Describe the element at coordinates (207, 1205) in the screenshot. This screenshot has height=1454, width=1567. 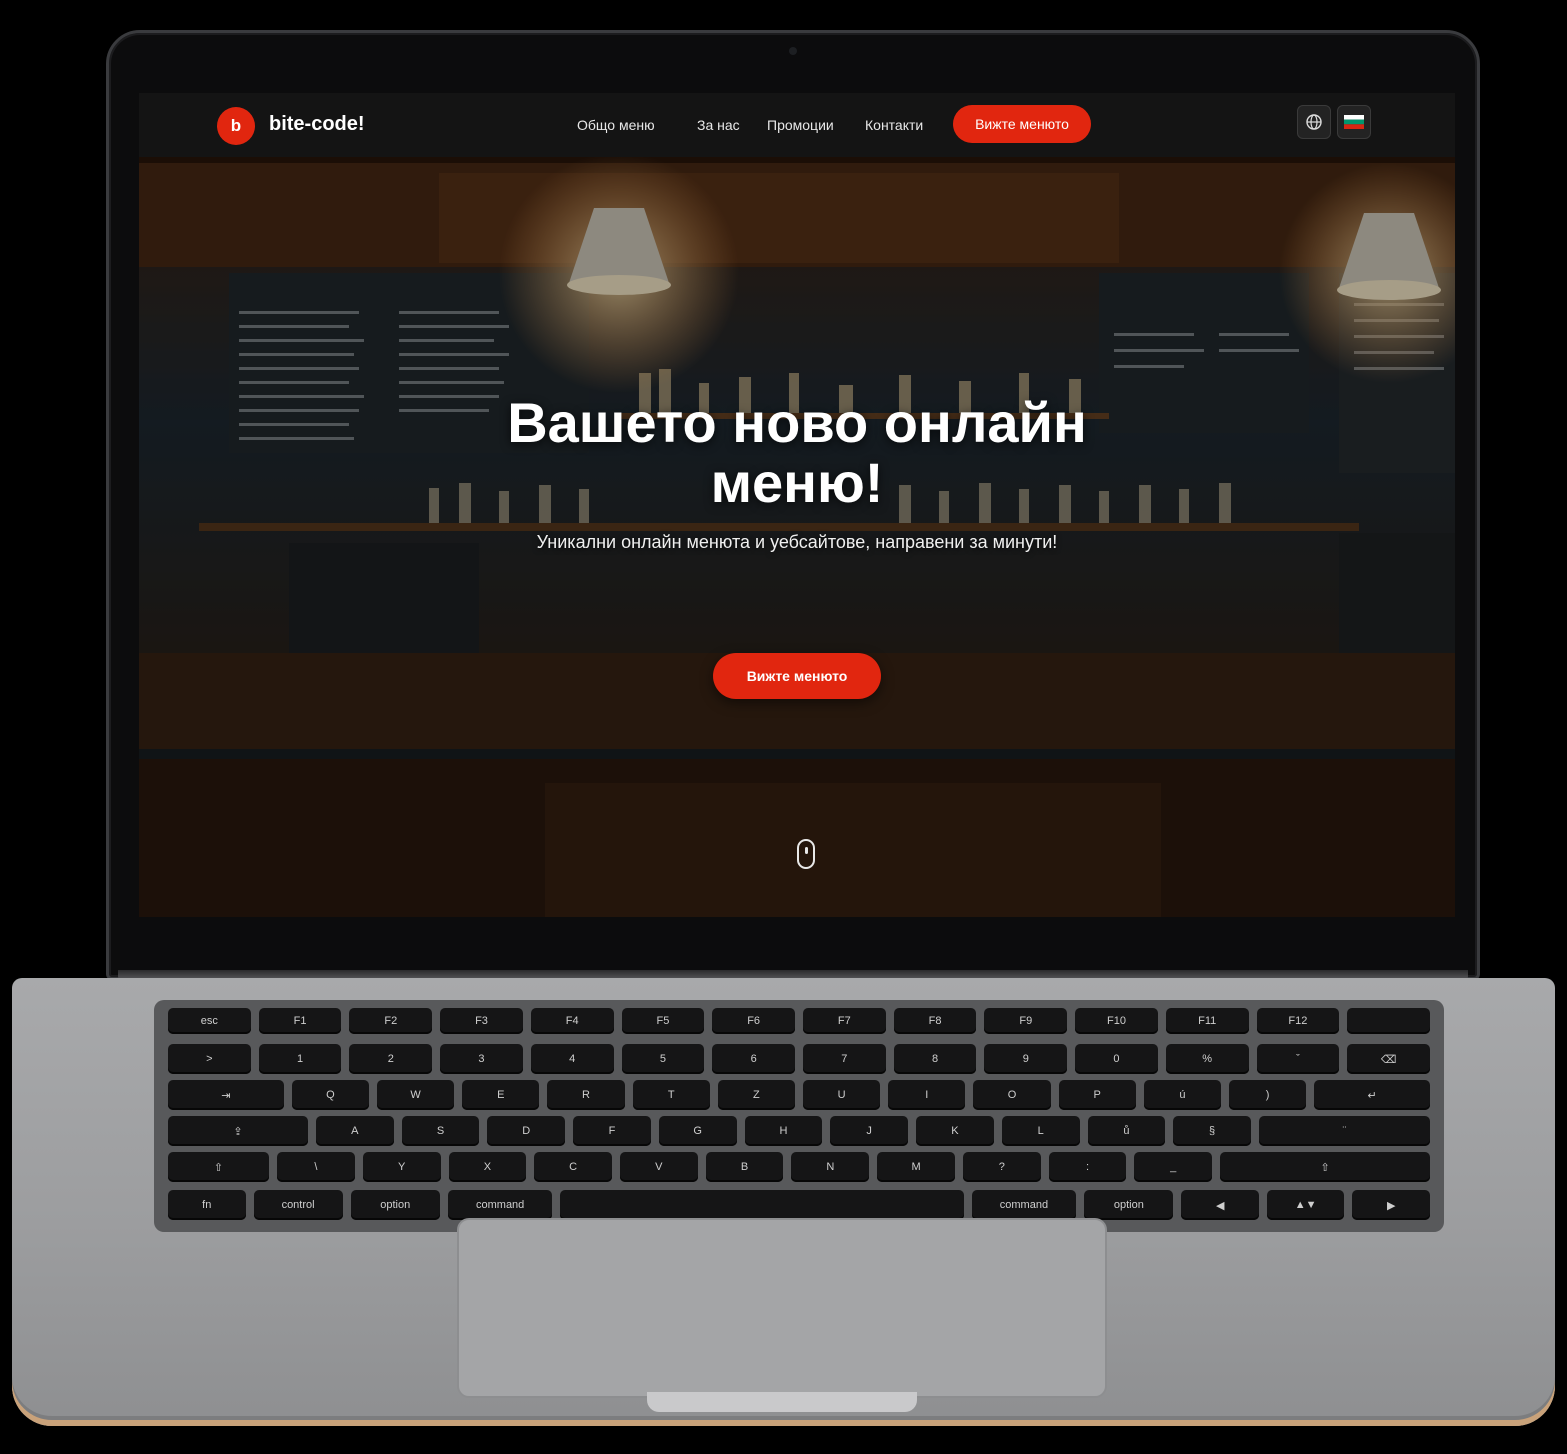
I see `key: fn` at that location.